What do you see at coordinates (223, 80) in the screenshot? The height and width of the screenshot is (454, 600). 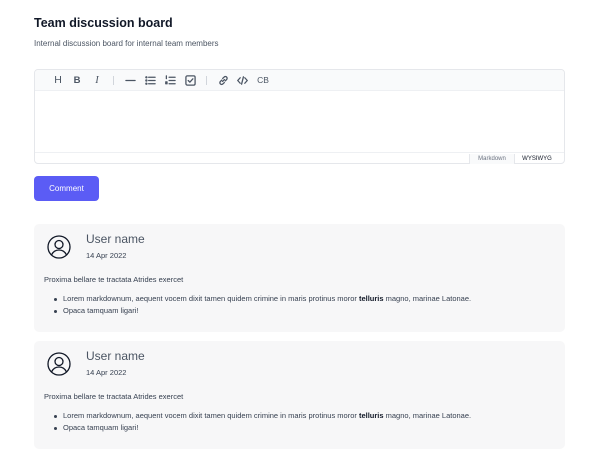 I see `link-icon` at bounding box center [223, 80].